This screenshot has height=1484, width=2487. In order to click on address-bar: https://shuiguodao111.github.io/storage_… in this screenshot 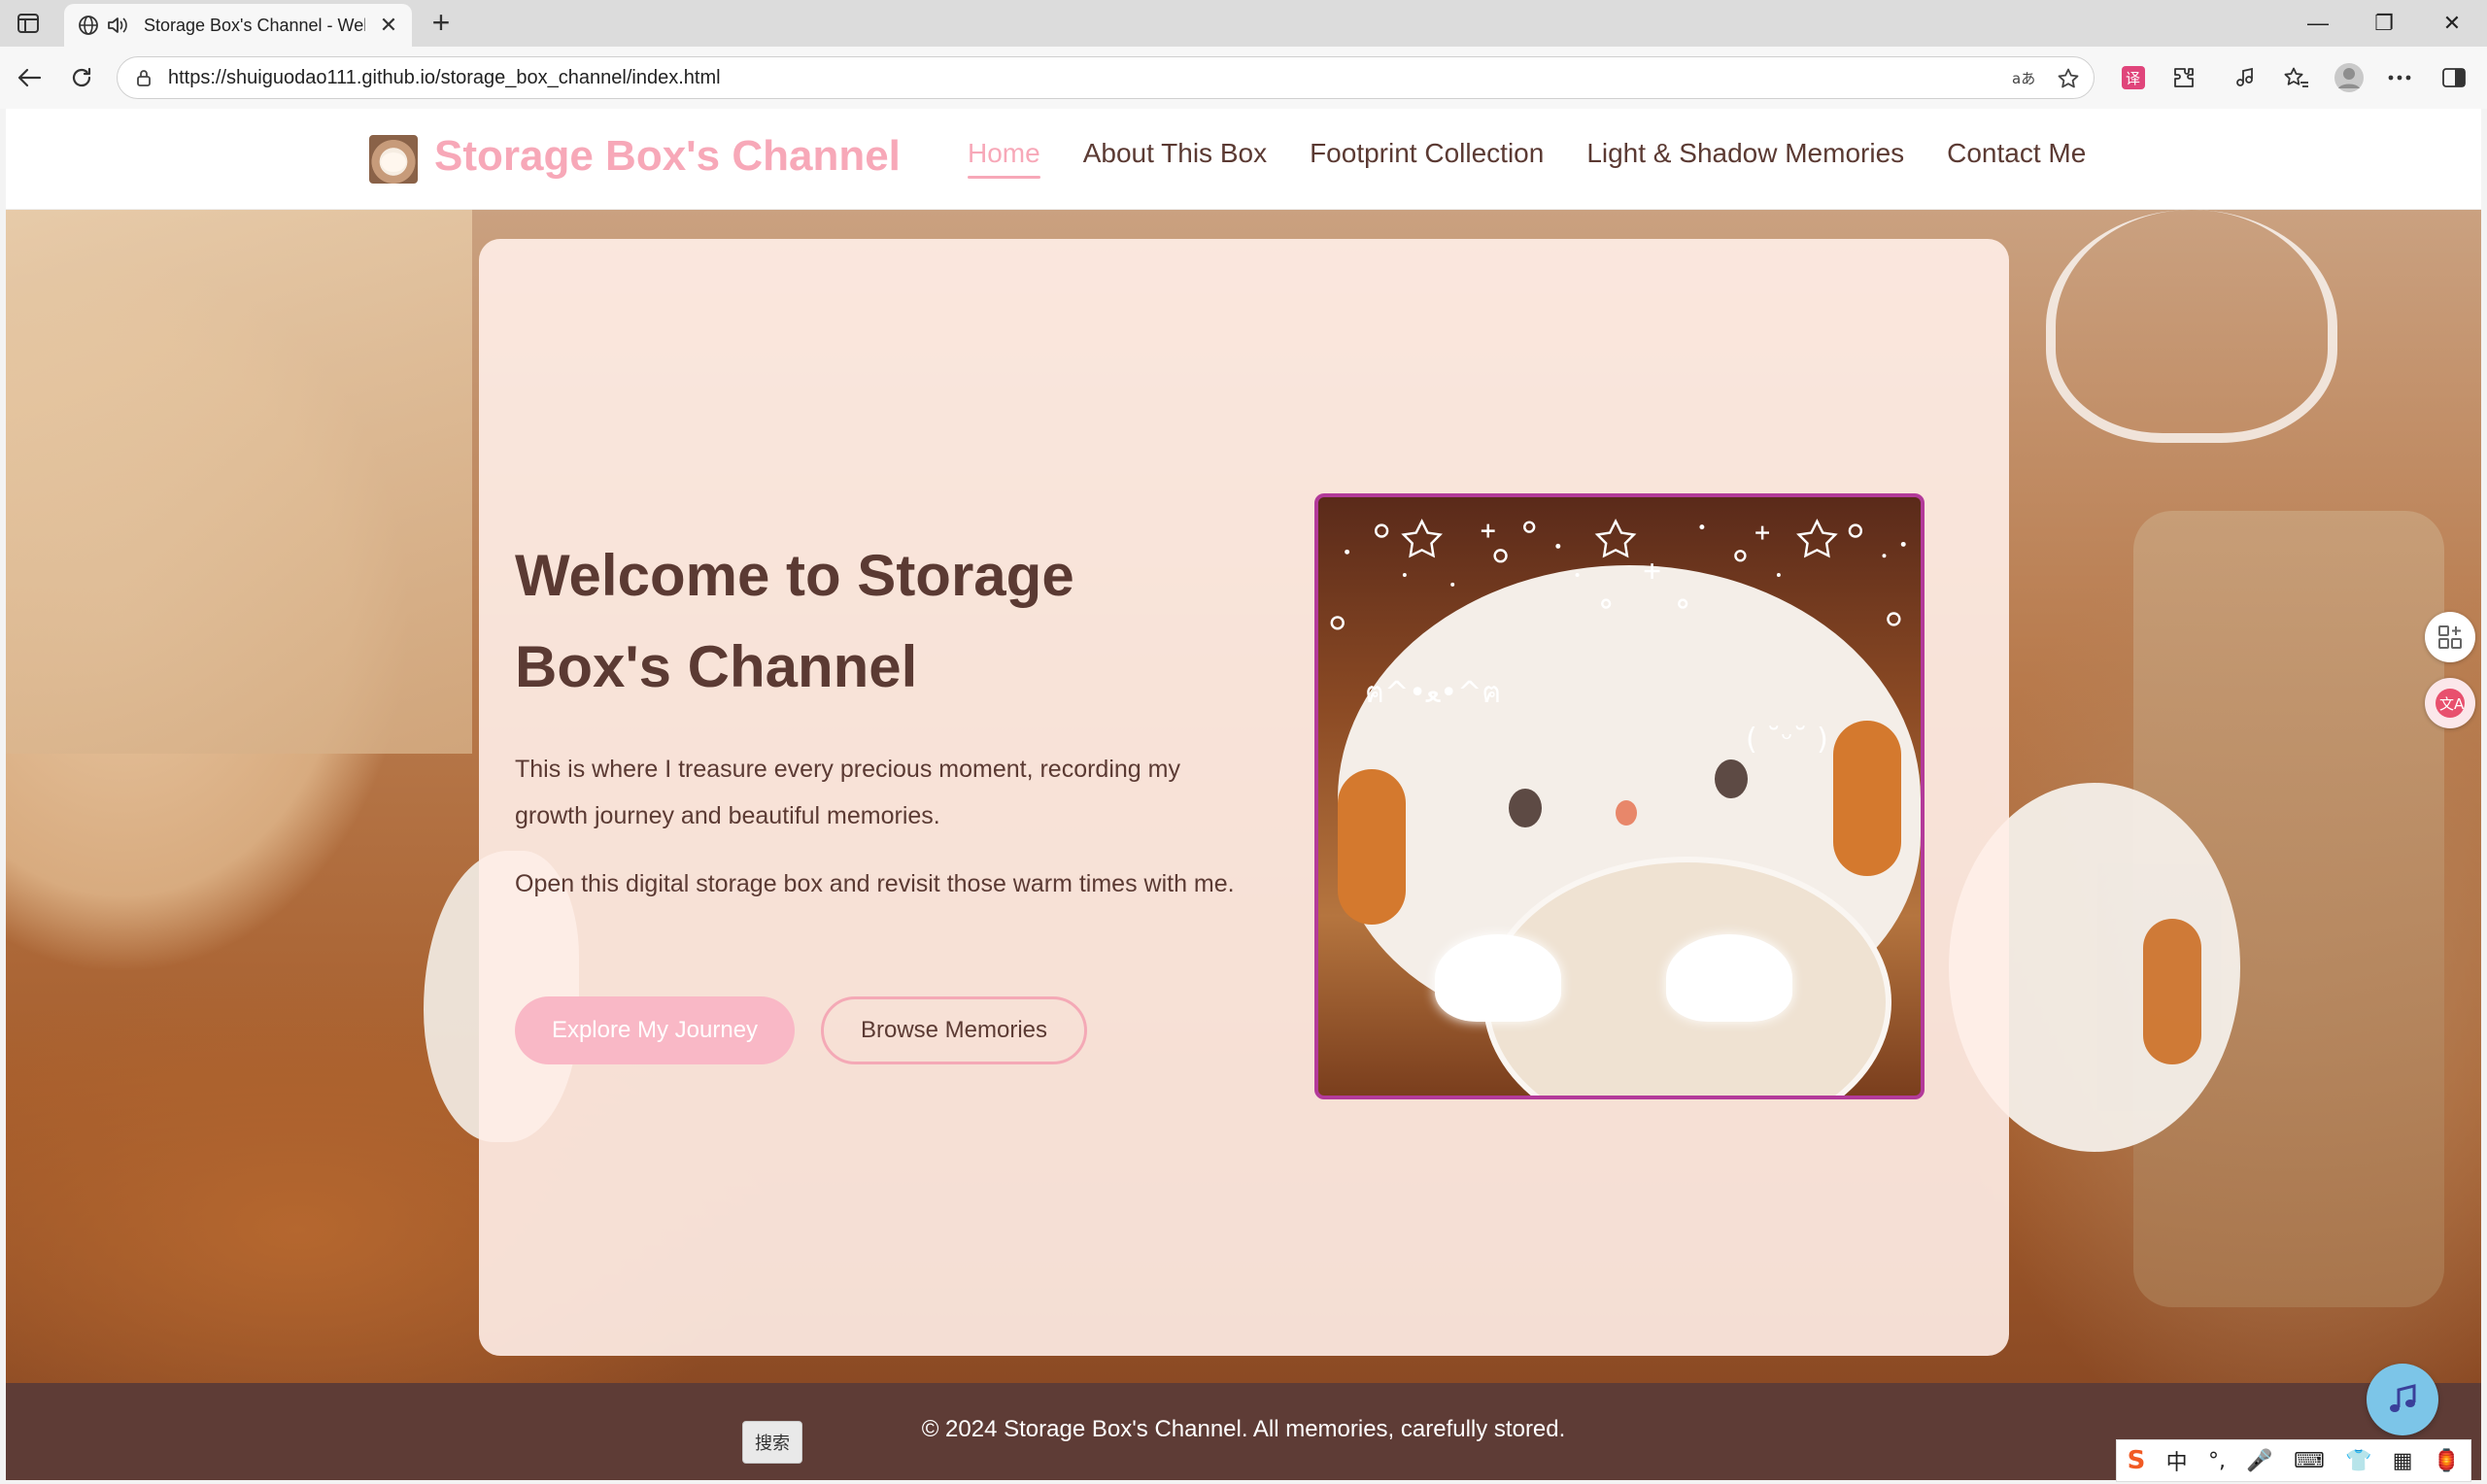, I will do `click(1106, 78)`.